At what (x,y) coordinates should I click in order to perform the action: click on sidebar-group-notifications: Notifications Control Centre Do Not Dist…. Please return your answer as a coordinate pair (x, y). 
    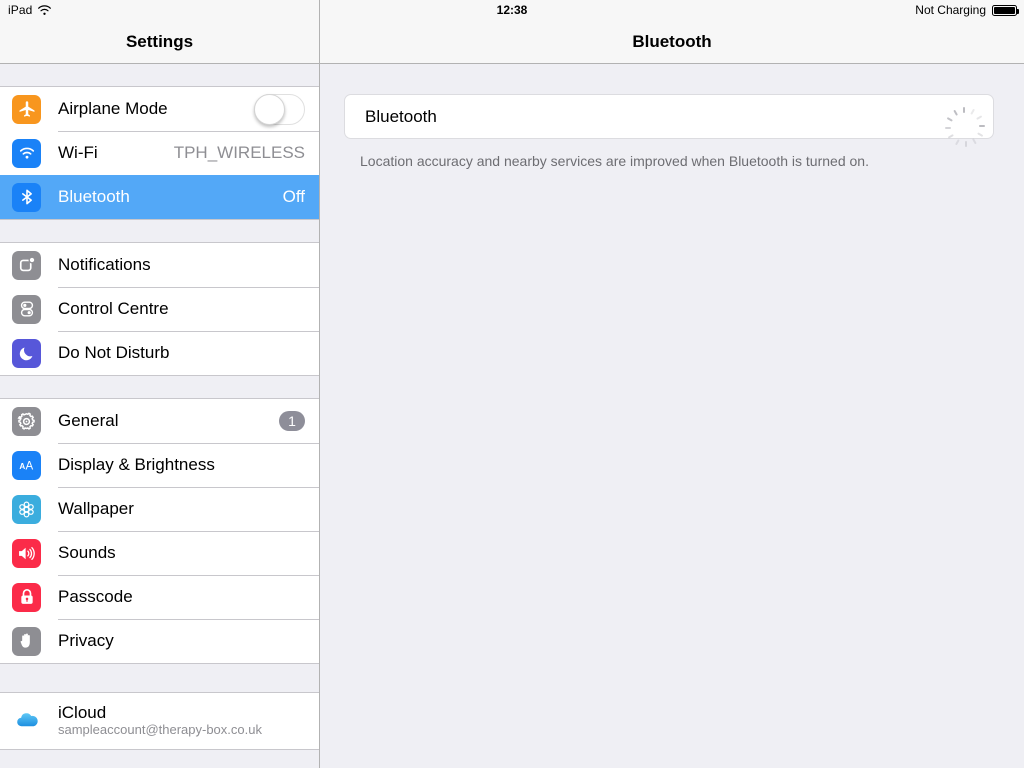
    Looking at the image, I should click on (159, 309).